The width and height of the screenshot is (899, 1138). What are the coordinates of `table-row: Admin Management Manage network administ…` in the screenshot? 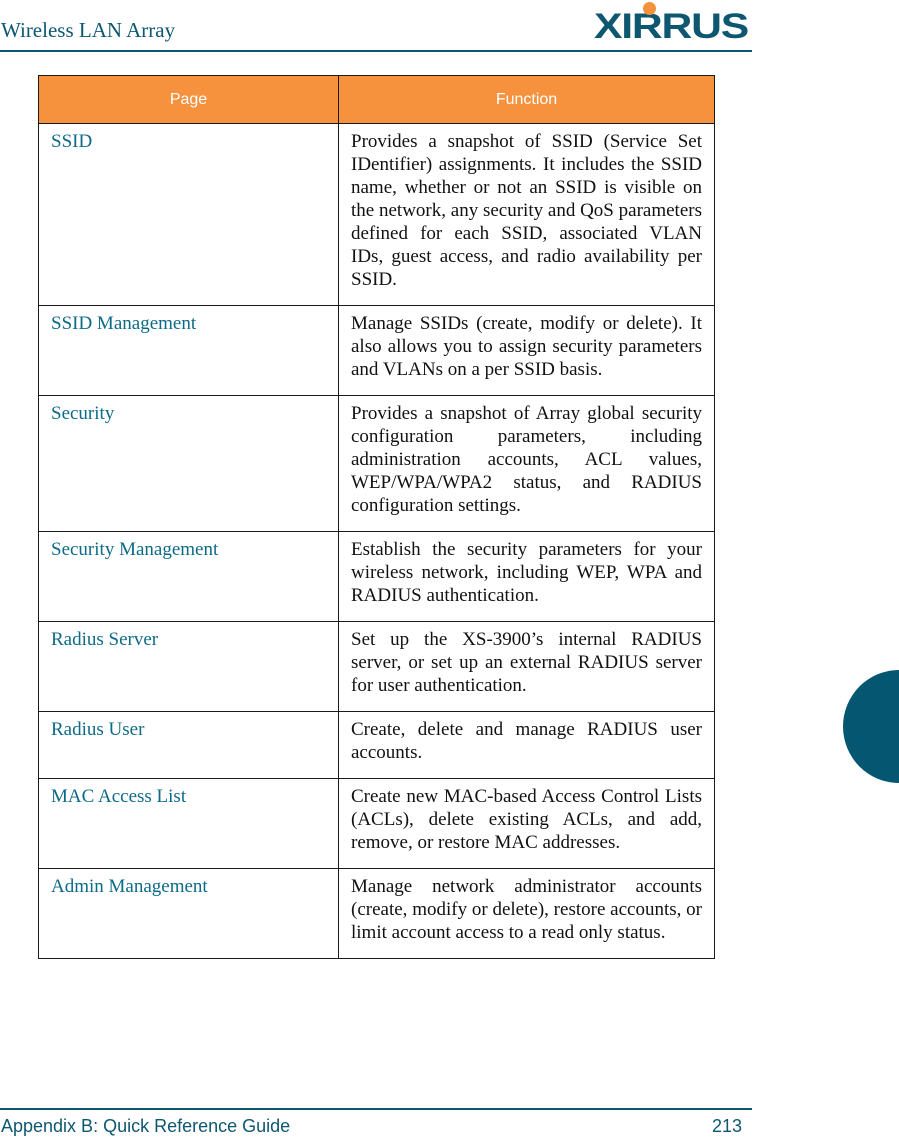 It's located at (376, 913).